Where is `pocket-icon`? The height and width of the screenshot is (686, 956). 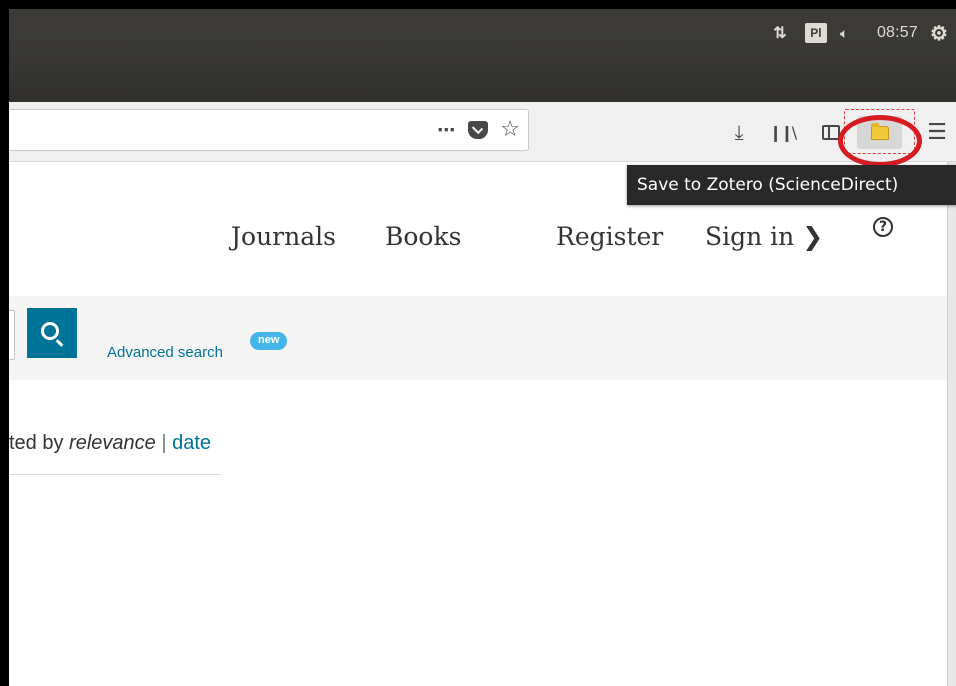 pocket-icon is located at coordinates (478, 130).